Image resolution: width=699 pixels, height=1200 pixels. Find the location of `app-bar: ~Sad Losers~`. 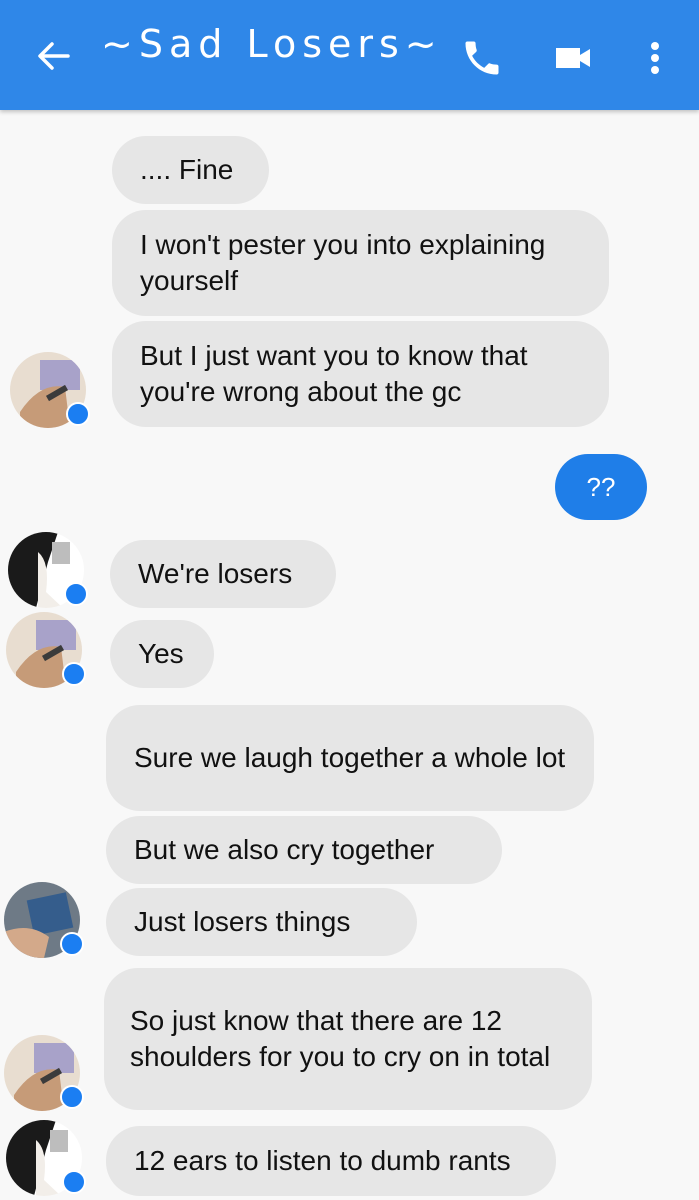

app-bar: ~Sad Losers~ is located at coordinates (349, 55).